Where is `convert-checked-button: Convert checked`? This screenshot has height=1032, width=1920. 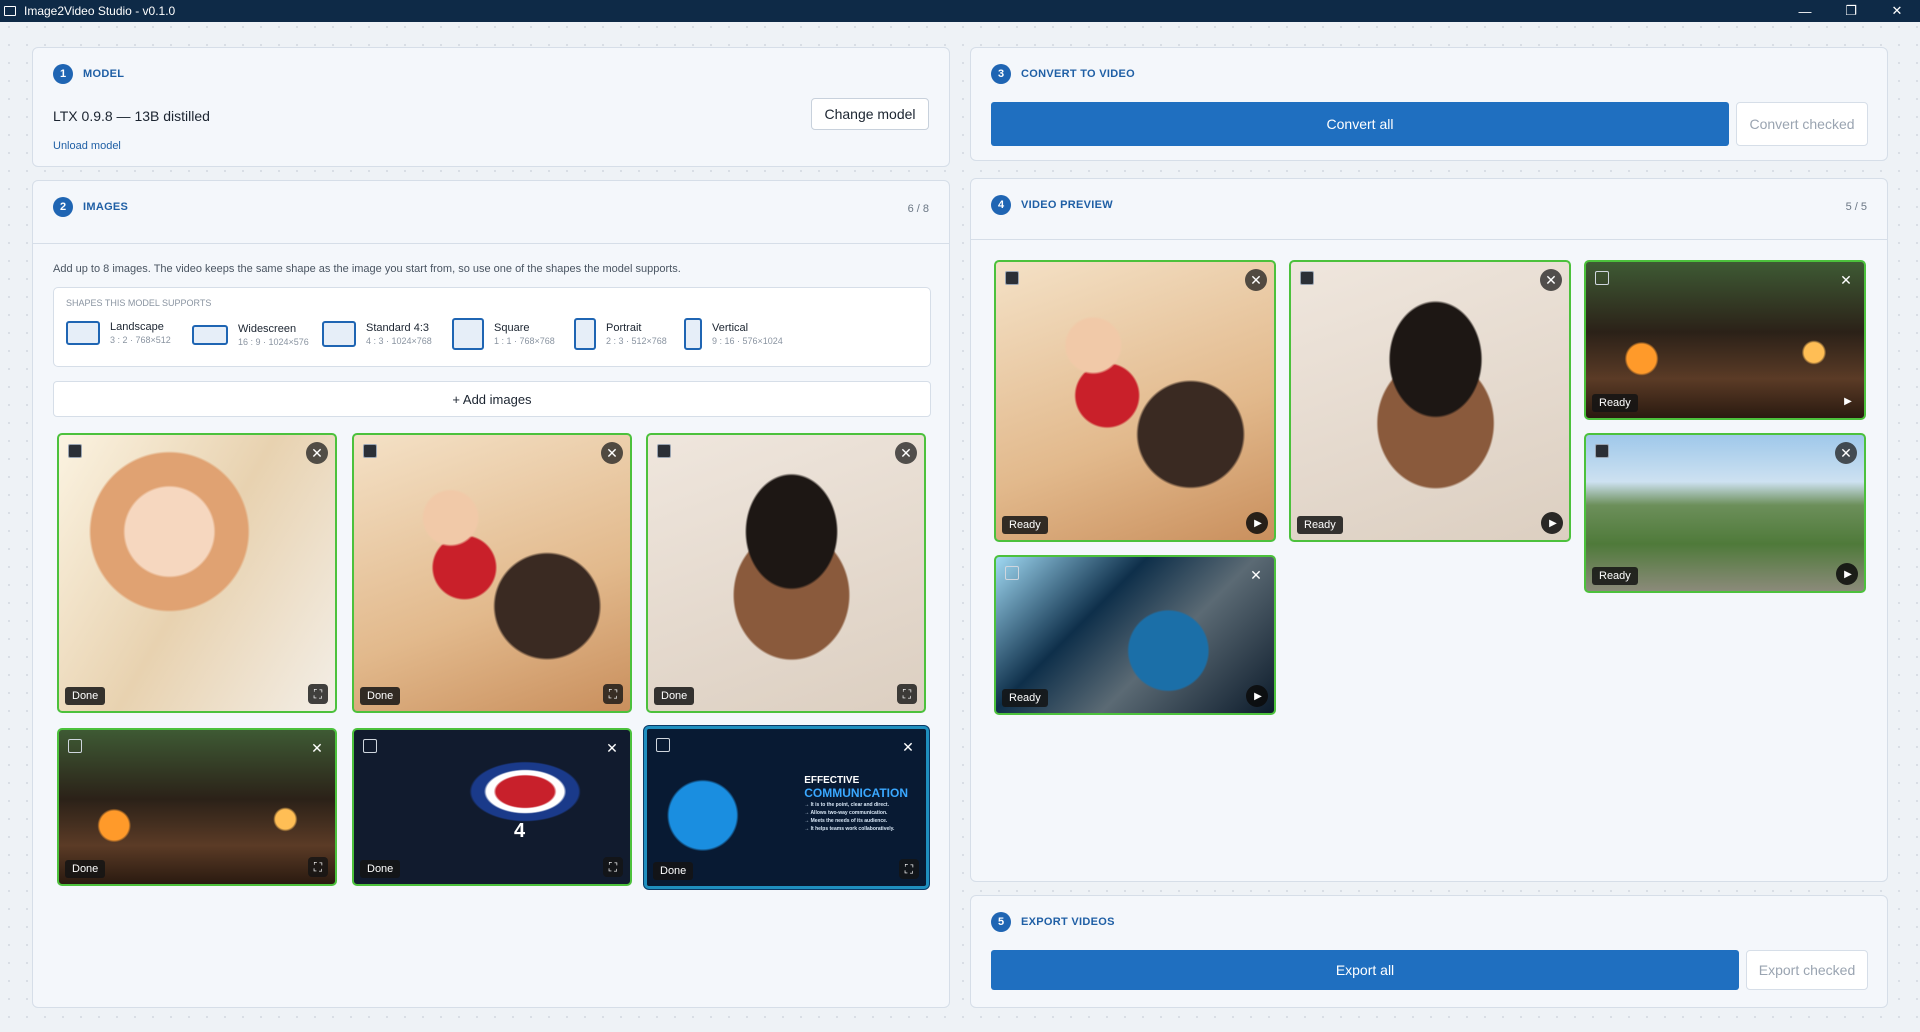
convert-checked-button: Convert checked is located at coordinates (1802, 124).